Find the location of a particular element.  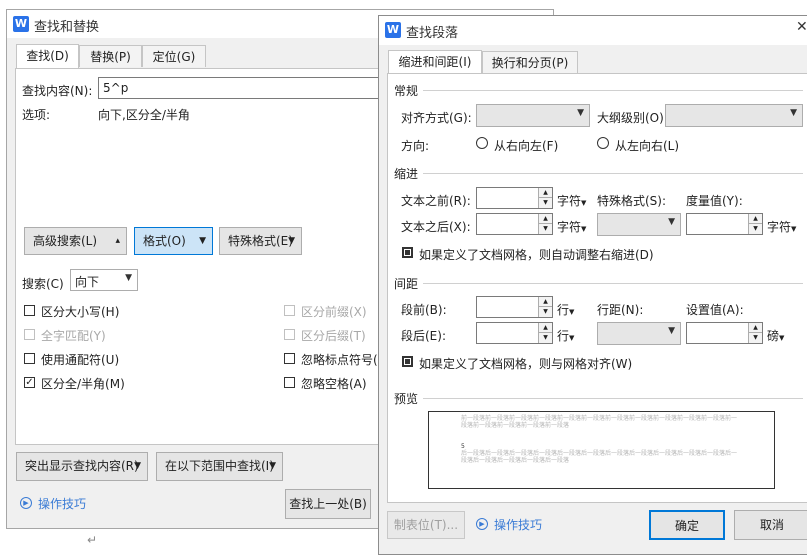

para-dialog-title: 查找段落 is located at coordinates (432, 33).